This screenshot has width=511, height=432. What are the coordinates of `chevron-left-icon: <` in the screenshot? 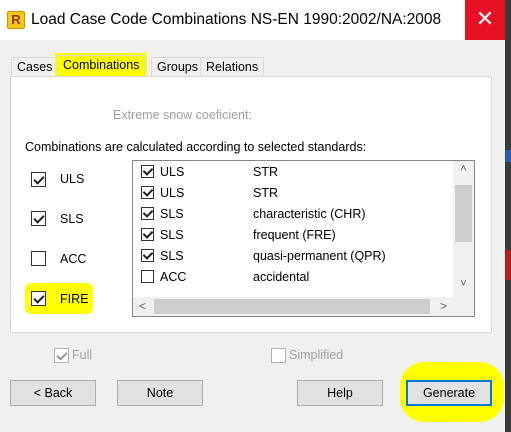 It's located at (142, 306).